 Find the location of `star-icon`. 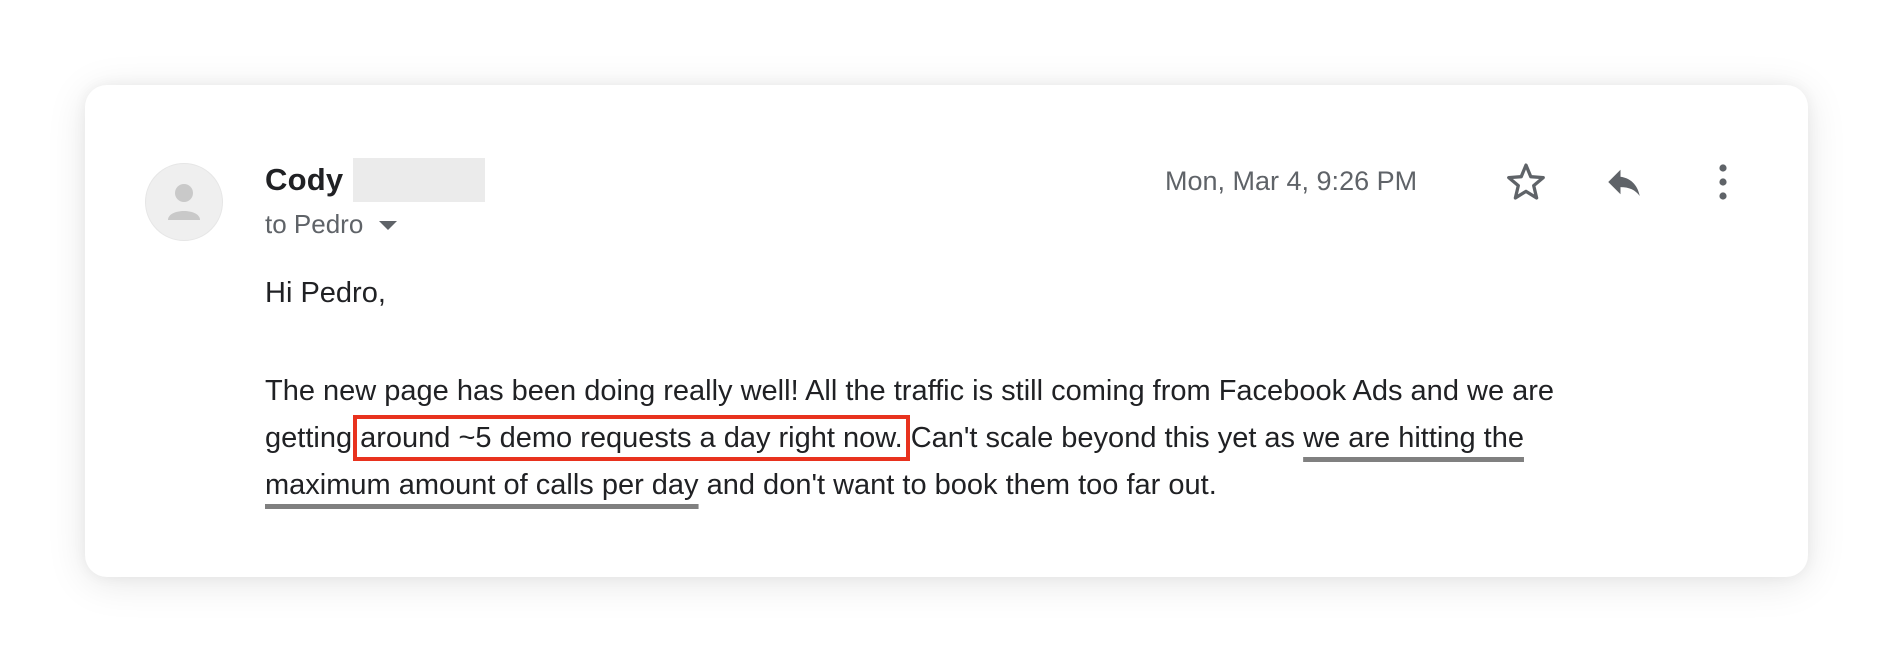

star-icon is located at coordinates (1526, 181).